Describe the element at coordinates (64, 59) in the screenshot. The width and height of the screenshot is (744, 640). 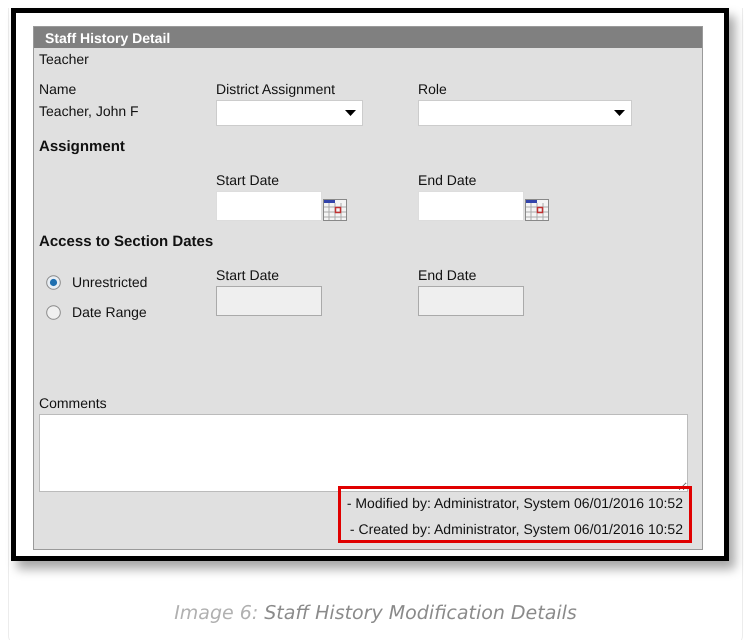
I see `staff-type: Teacher` at that location.